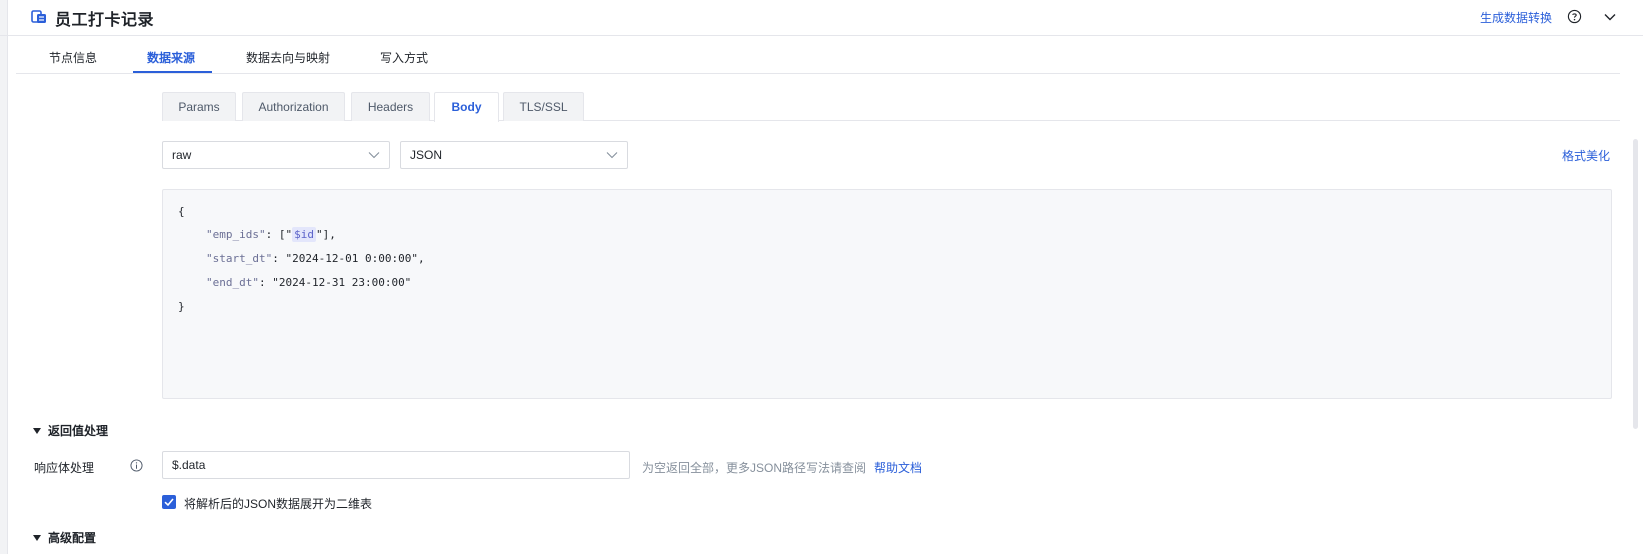 This screenshot has width=1643, height=554. What do you see at coordinates (1586, 155) in the screenshot?
I see `beautify-format-button: 格式美化` at bounding box center [1586, 155].